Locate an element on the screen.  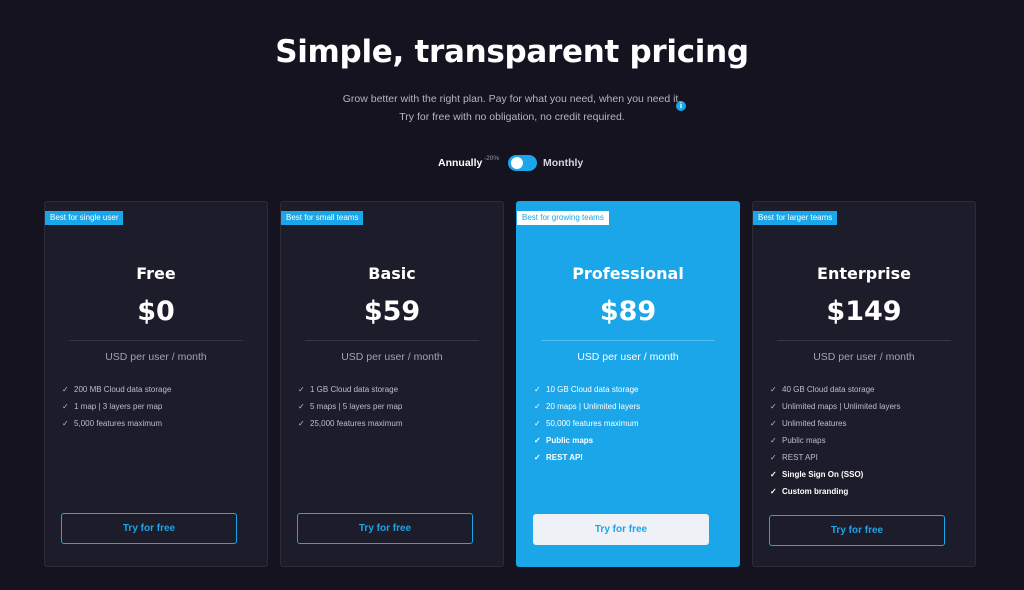
feature-text: Custom branding is located at coordinates (815, 491).